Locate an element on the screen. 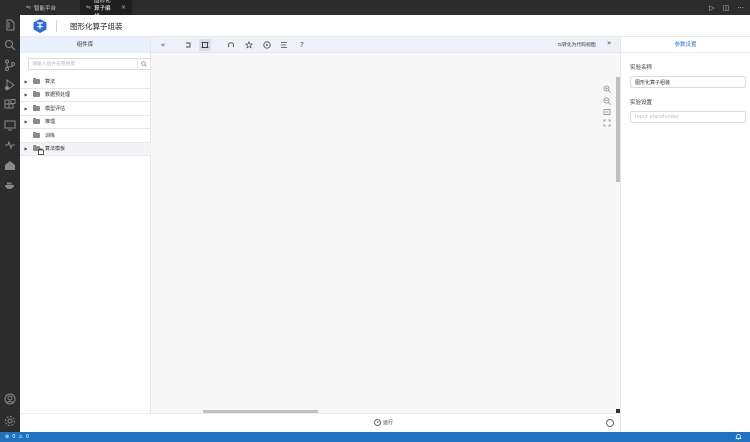 The image size is (750, 442). window-actions: ▷ ◫ ··· is located at coordinates (726, 7).